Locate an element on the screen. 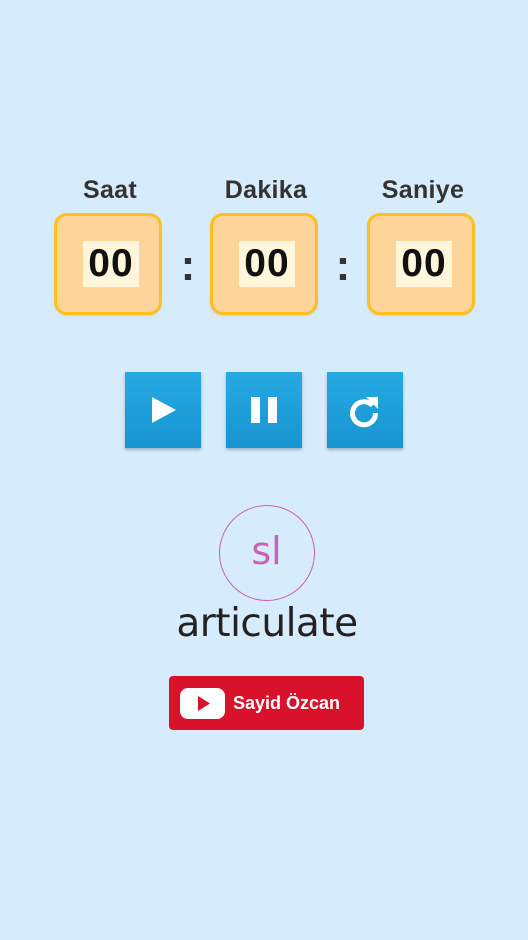  storyline-logo-text: sl is located at coordinates (266, 551).